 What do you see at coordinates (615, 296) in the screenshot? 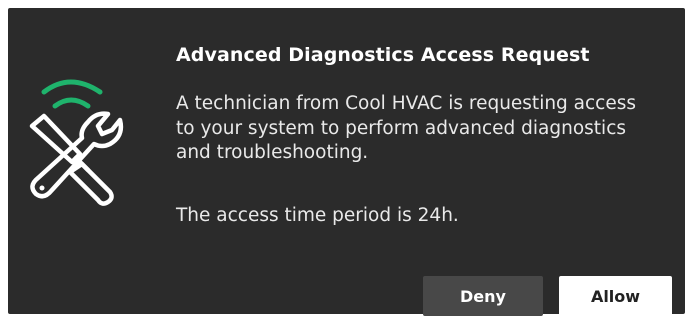
I see `allow-button: Allow` at bounding box center [615, 296].